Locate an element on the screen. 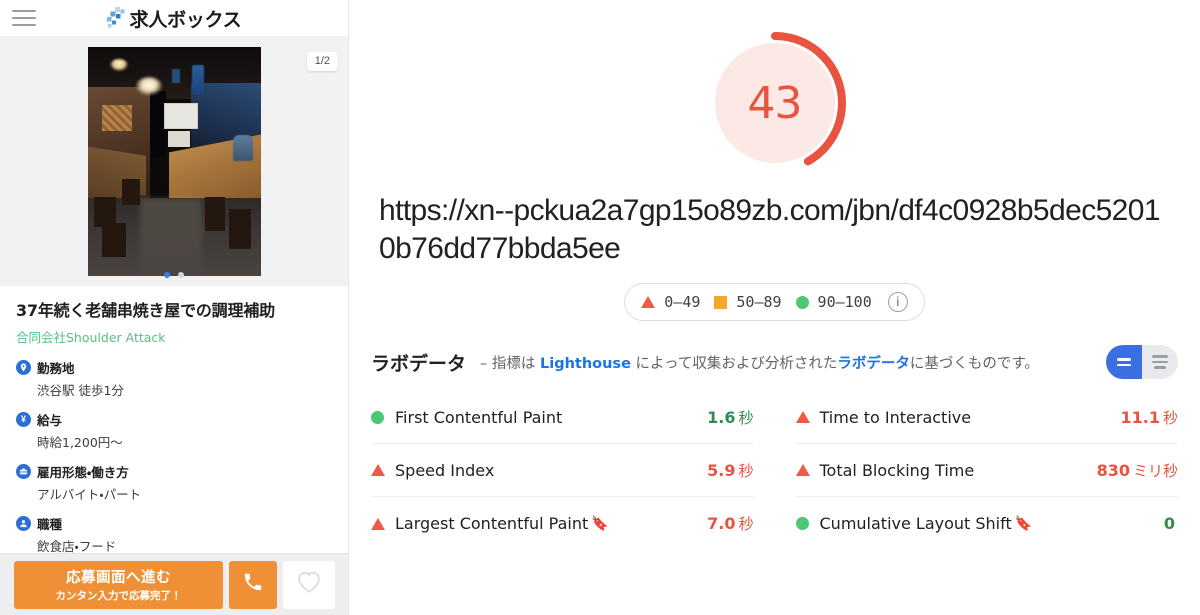 The image size is (1200, 615). detail-label-occupation: 職種 is located at coordinates (50, 524).